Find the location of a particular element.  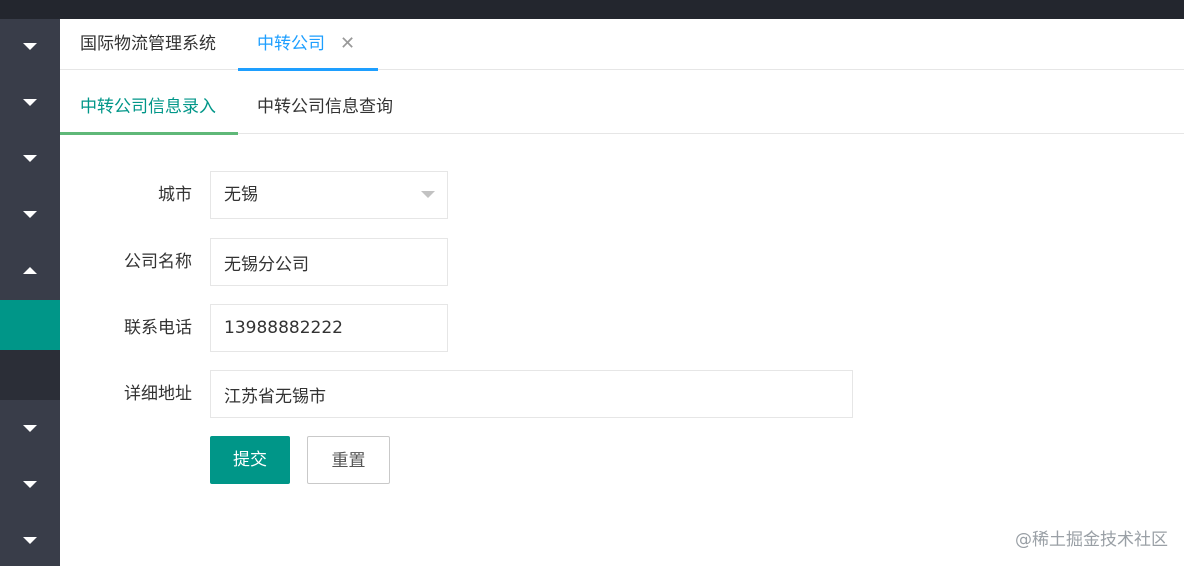

sidebar-subitem-transfer-company is located at coordinates (30, 325).